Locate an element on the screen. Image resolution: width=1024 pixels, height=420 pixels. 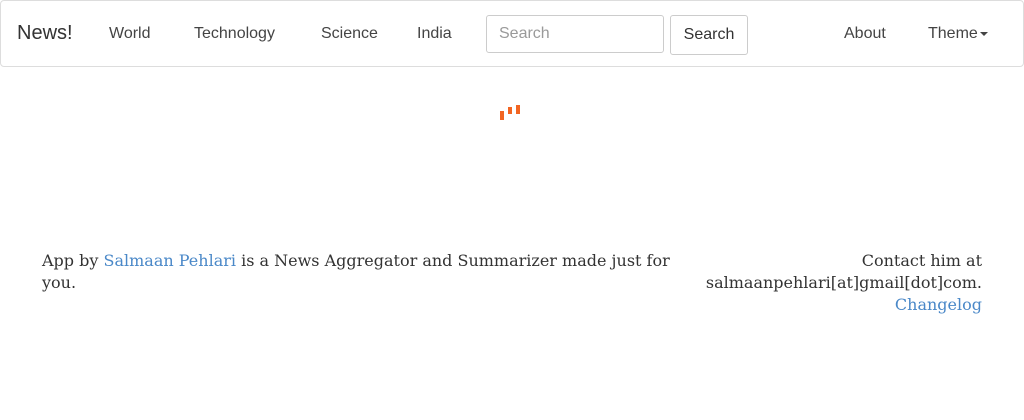
nav-item-science: Science is located at coordinates (349, 34).